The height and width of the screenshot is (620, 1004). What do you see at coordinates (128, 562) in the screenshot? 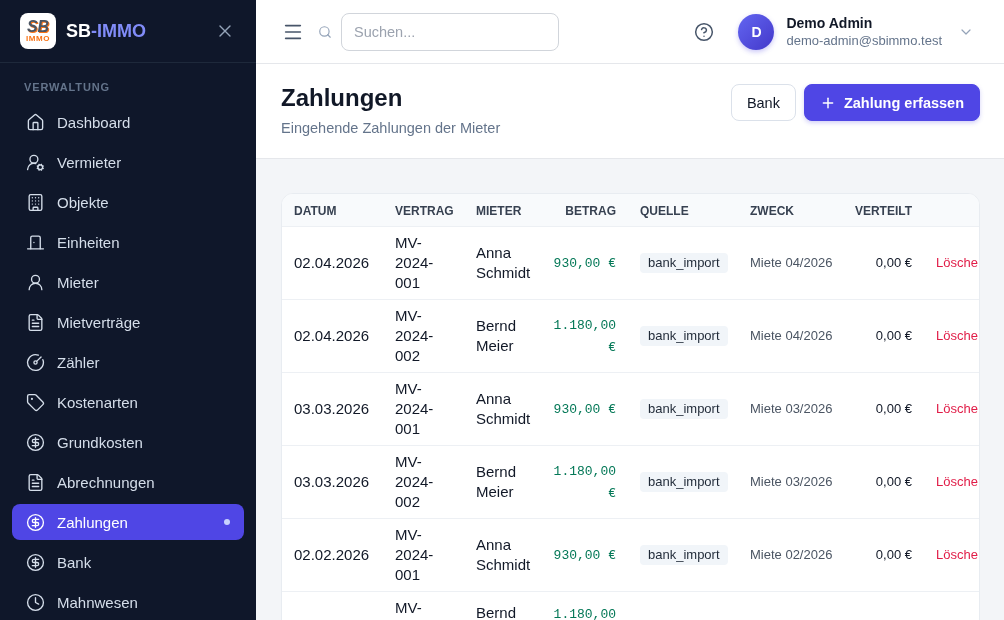
I see `sidebar-item: Bank` at bounding box center [128, 562].